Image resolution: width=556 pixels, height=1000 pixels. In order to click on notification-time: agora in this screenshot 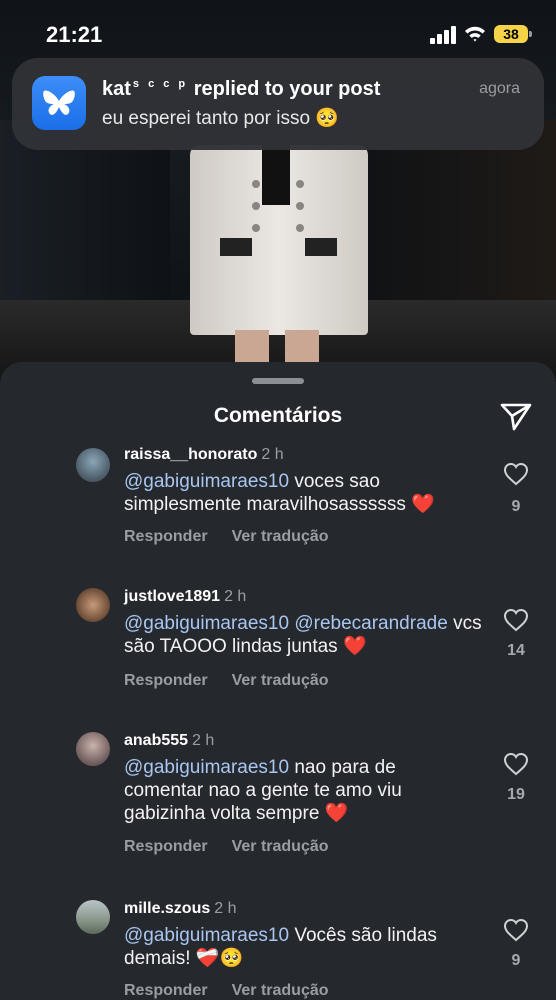, I will do `click(499, 88)`.